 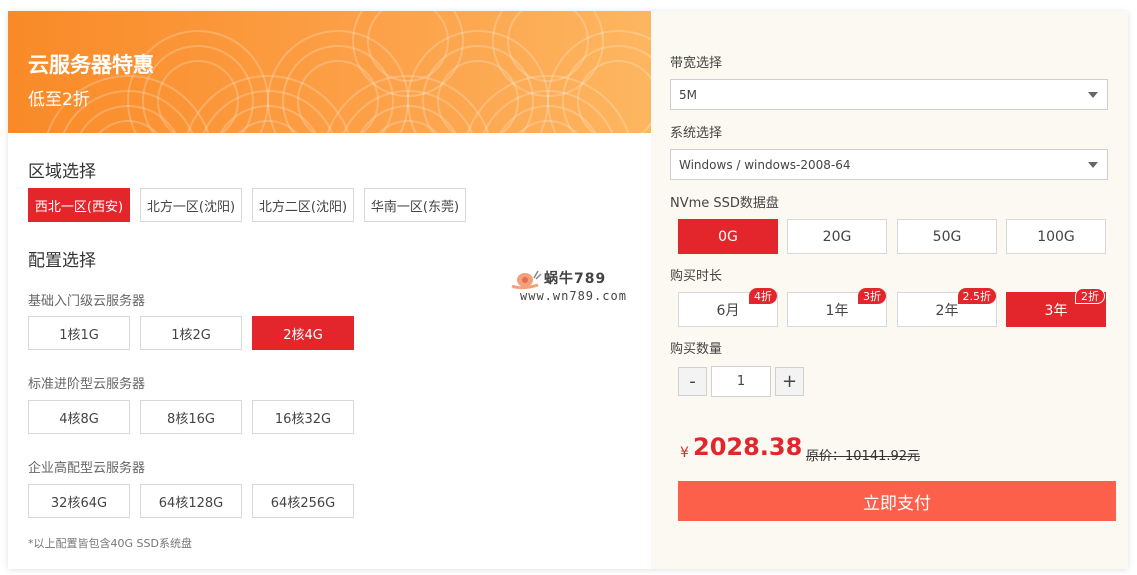 What do you see at coordinates (79, 333) in the screenshot?
I see `config-option-1c1g: 1核1G` at bounding box center [79, 333].